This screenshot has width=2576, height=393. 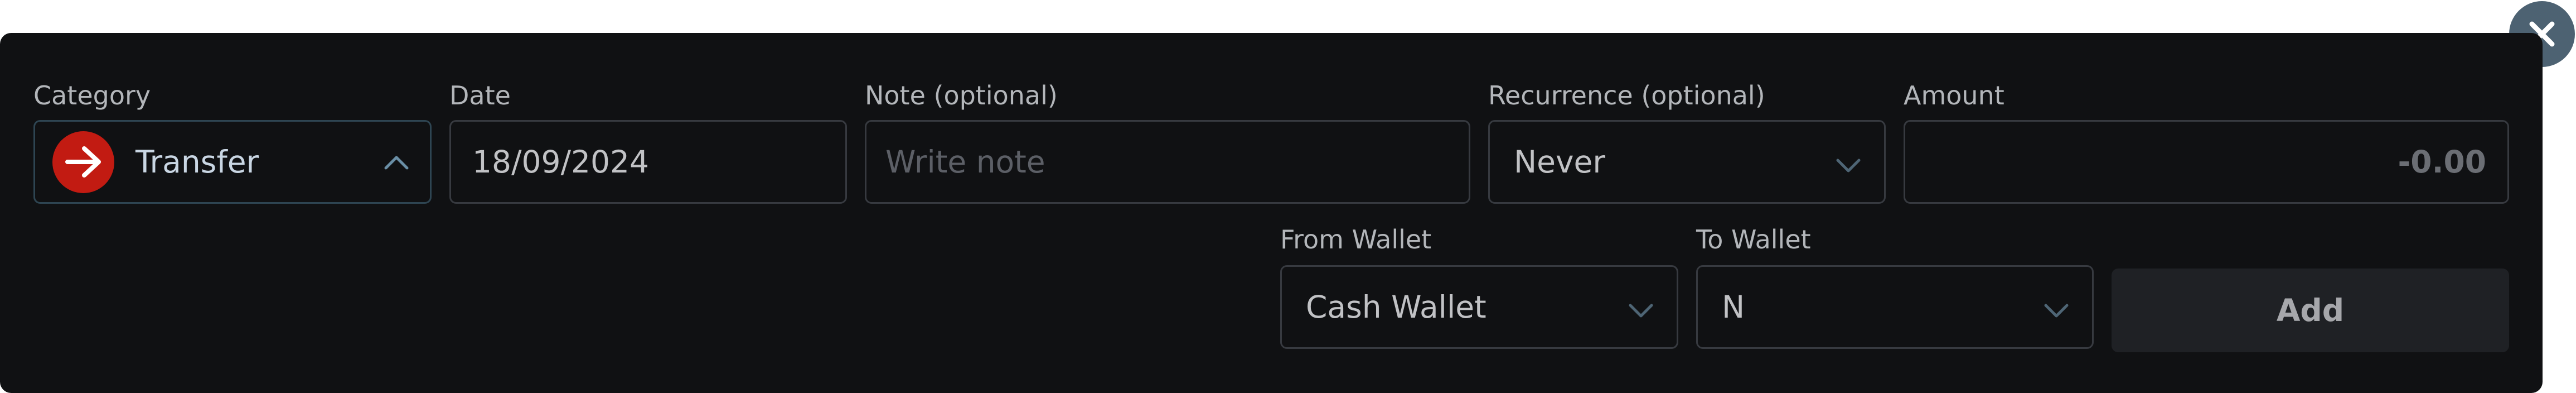 What do you see at coordinates (1687, 162) in the screenshot?
I see `recurrence-select: Never` at bounding box center [1687, 162].